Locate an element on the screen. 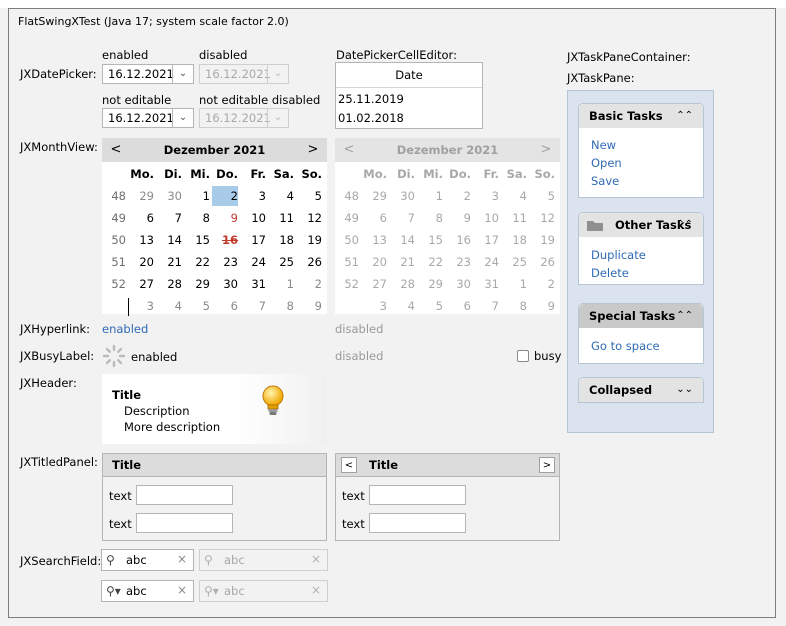 The image size is (786, 626). day-cell: 16 is located at coordinates (225, 240).